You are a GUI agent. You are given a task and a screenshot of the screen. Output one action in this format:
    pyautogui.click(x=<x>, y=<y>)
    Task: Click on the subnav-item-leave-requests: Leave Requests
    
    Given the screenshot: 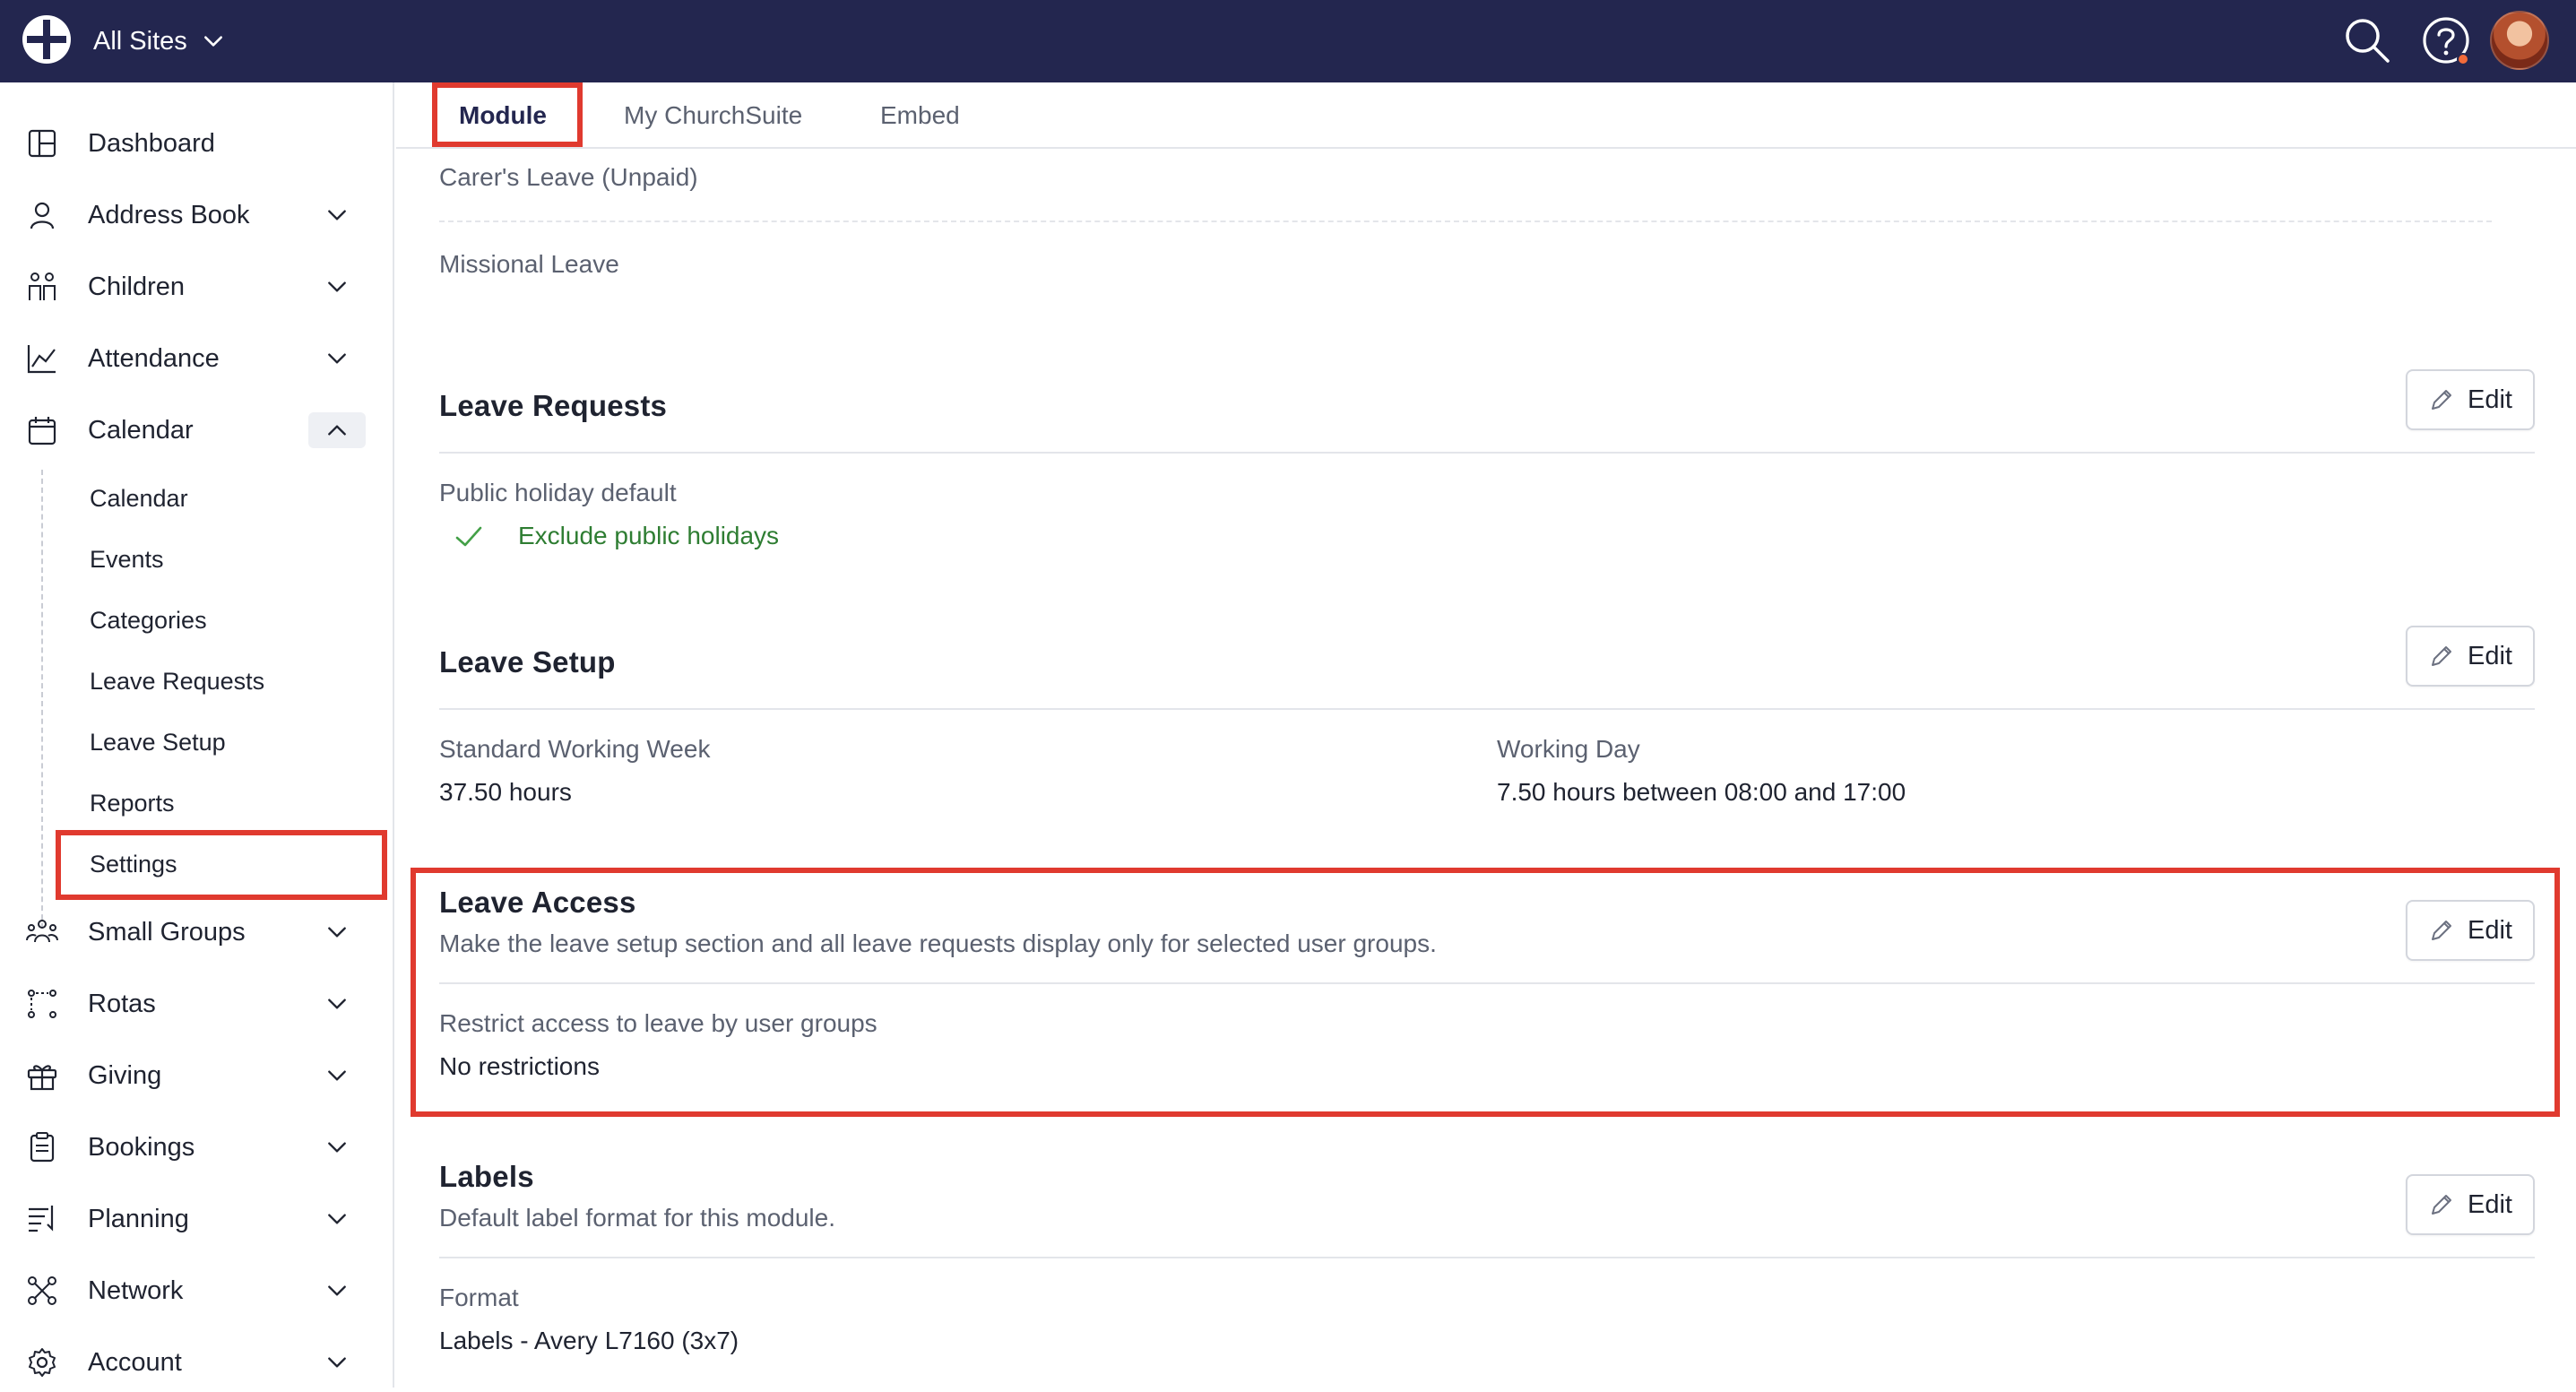 What is the action you would take?
    pyautogui.click(x=218, y=681)
    